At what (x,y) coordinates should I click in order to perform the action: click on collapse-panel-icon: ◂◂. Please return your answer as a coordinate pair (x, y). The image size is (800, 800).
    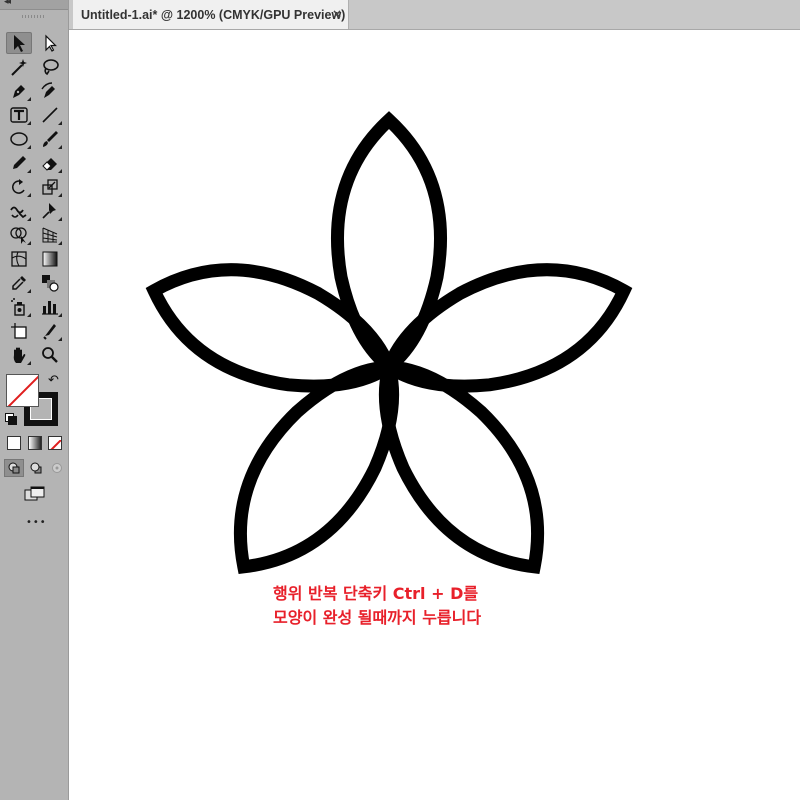
    Looking at the image, I should click on (7, 3).